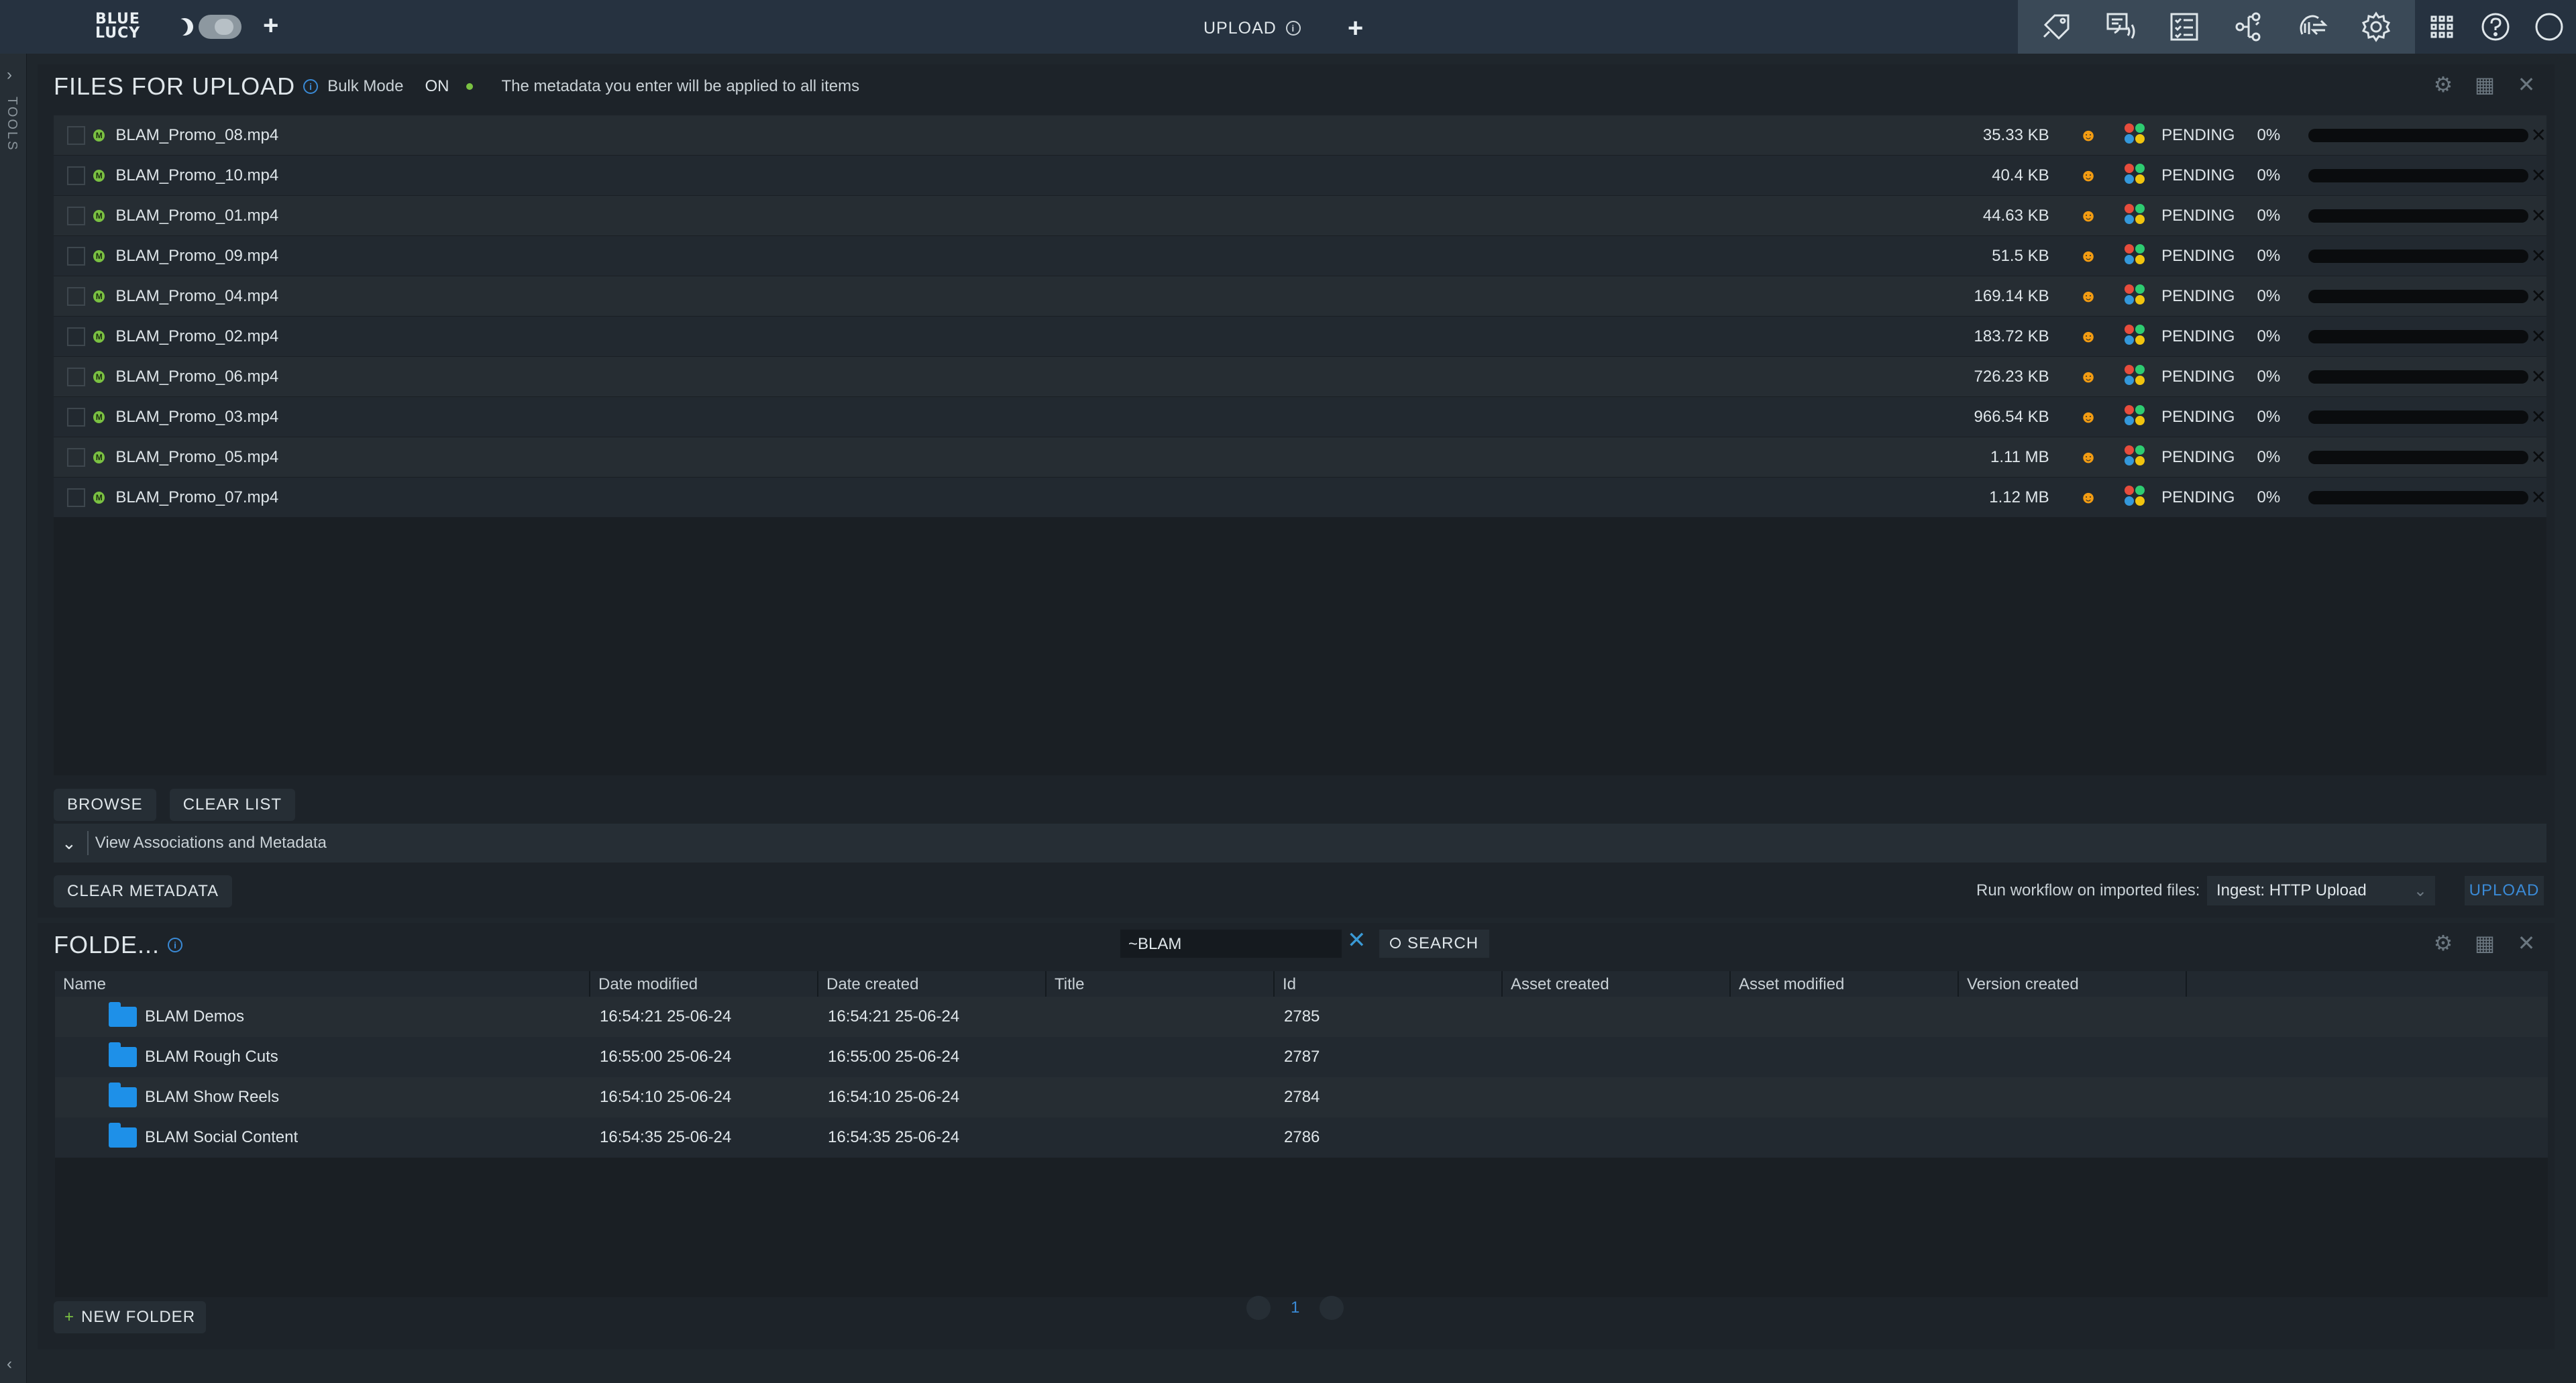 The height and width of the screenshot is (1383, 2576). What do you see at coordinates (932, 984) in the screenshot?
I see `column-header: Date created` at bounding box center [932, 984].